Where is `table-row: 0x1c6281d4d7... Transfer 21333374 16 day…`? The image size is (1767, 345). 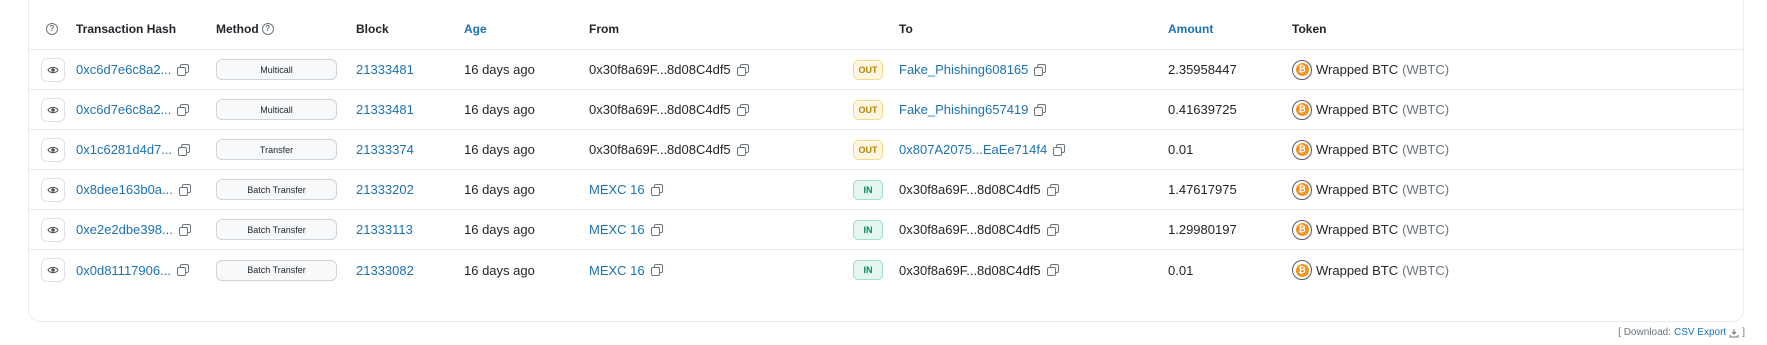
table-row: 0x1c6281d4d7... Transfer 21333374 16 day… is located at coordinates (886, 150).